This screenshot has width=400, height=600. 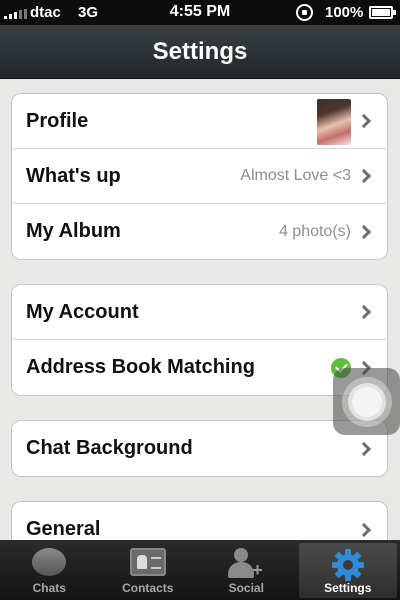 What do you see at coordinates (382, 12) in the screenshot?
I see `battery-icon` at bounding box center [382, 12].